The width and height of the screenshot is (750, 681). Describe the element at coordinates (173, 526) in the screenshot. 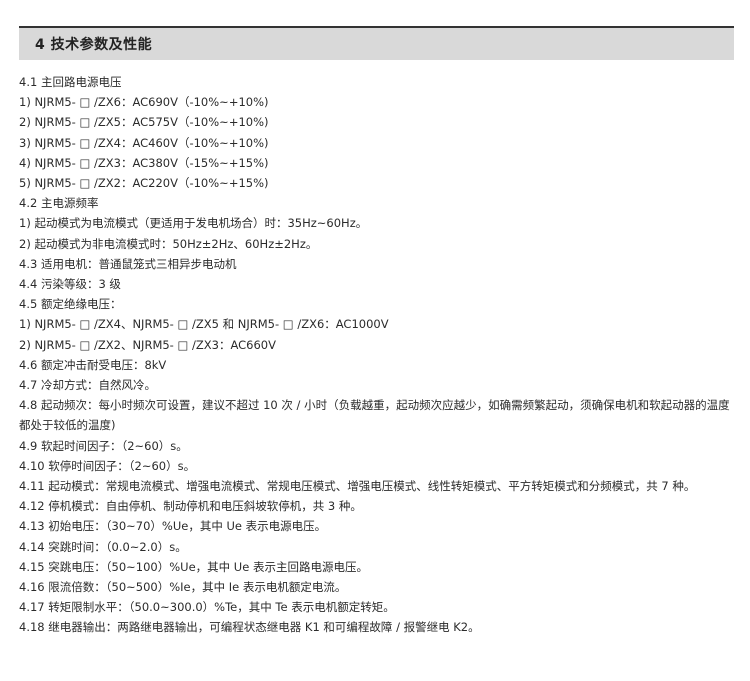

I see `spec-heading-4-13: 4.13 初始电压：（30~70）%Ue，其中 Ue 表示电源电压。` at that location.